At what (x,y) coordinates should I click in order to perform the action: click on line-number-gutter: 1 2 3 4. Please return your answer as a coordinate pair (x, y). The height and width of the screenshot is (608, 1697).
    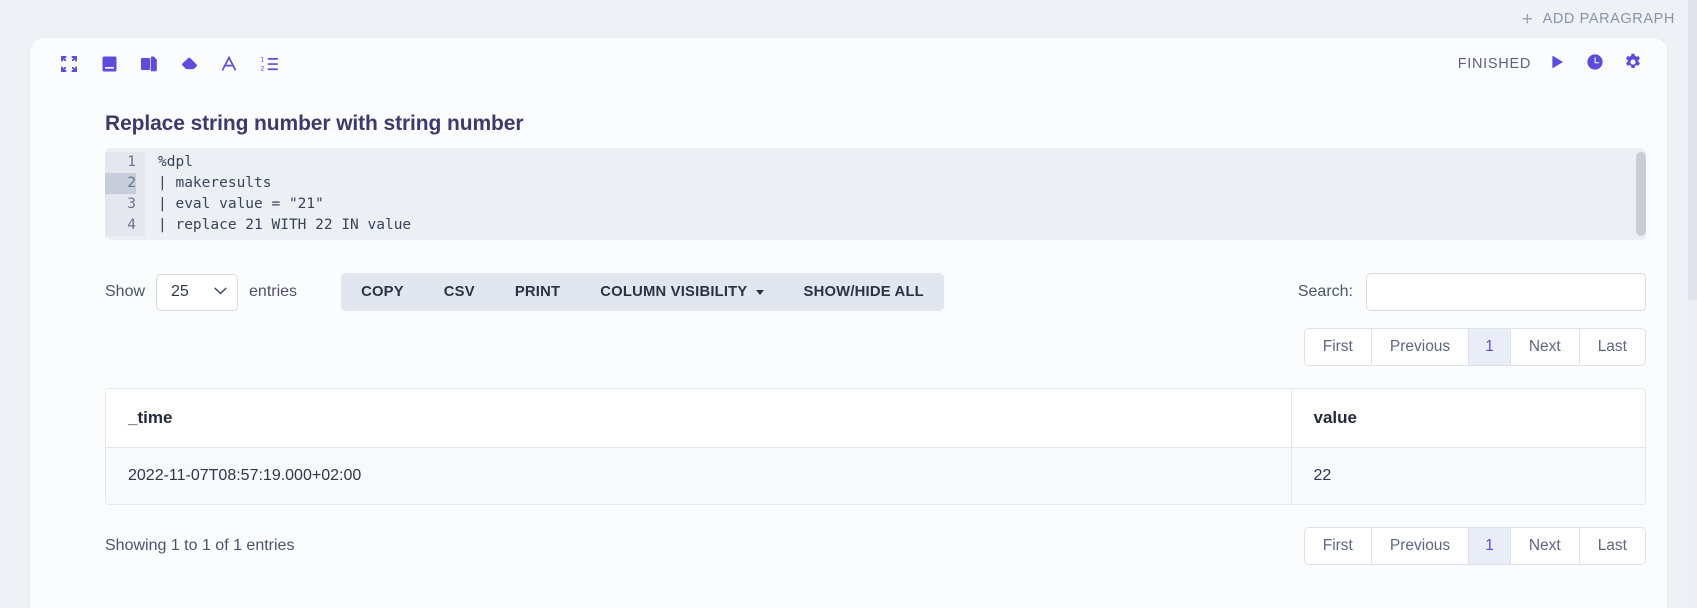
    Looking at the image, I should click on (125, 194).